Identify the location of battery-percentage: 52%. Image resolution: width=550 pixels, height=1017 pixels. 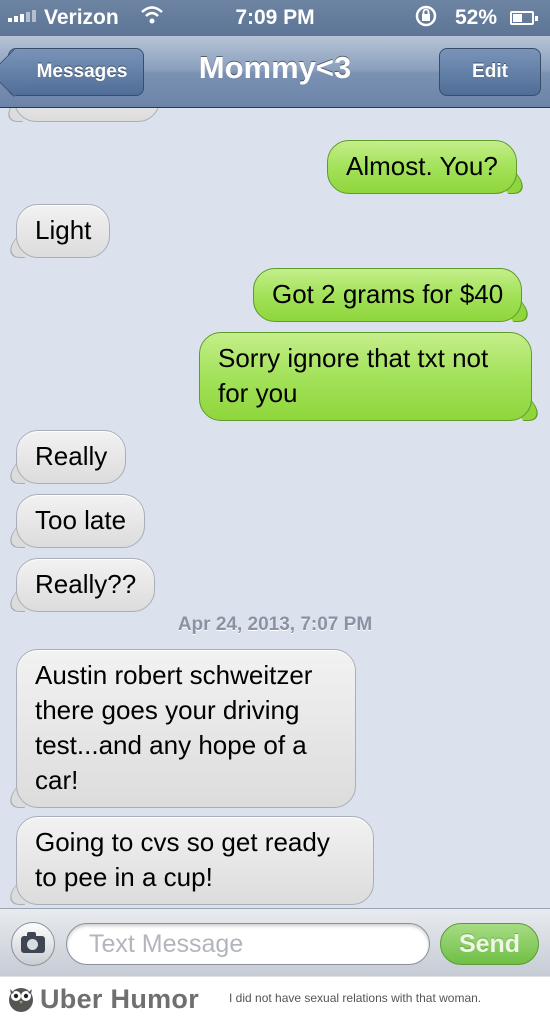
(476, 17).